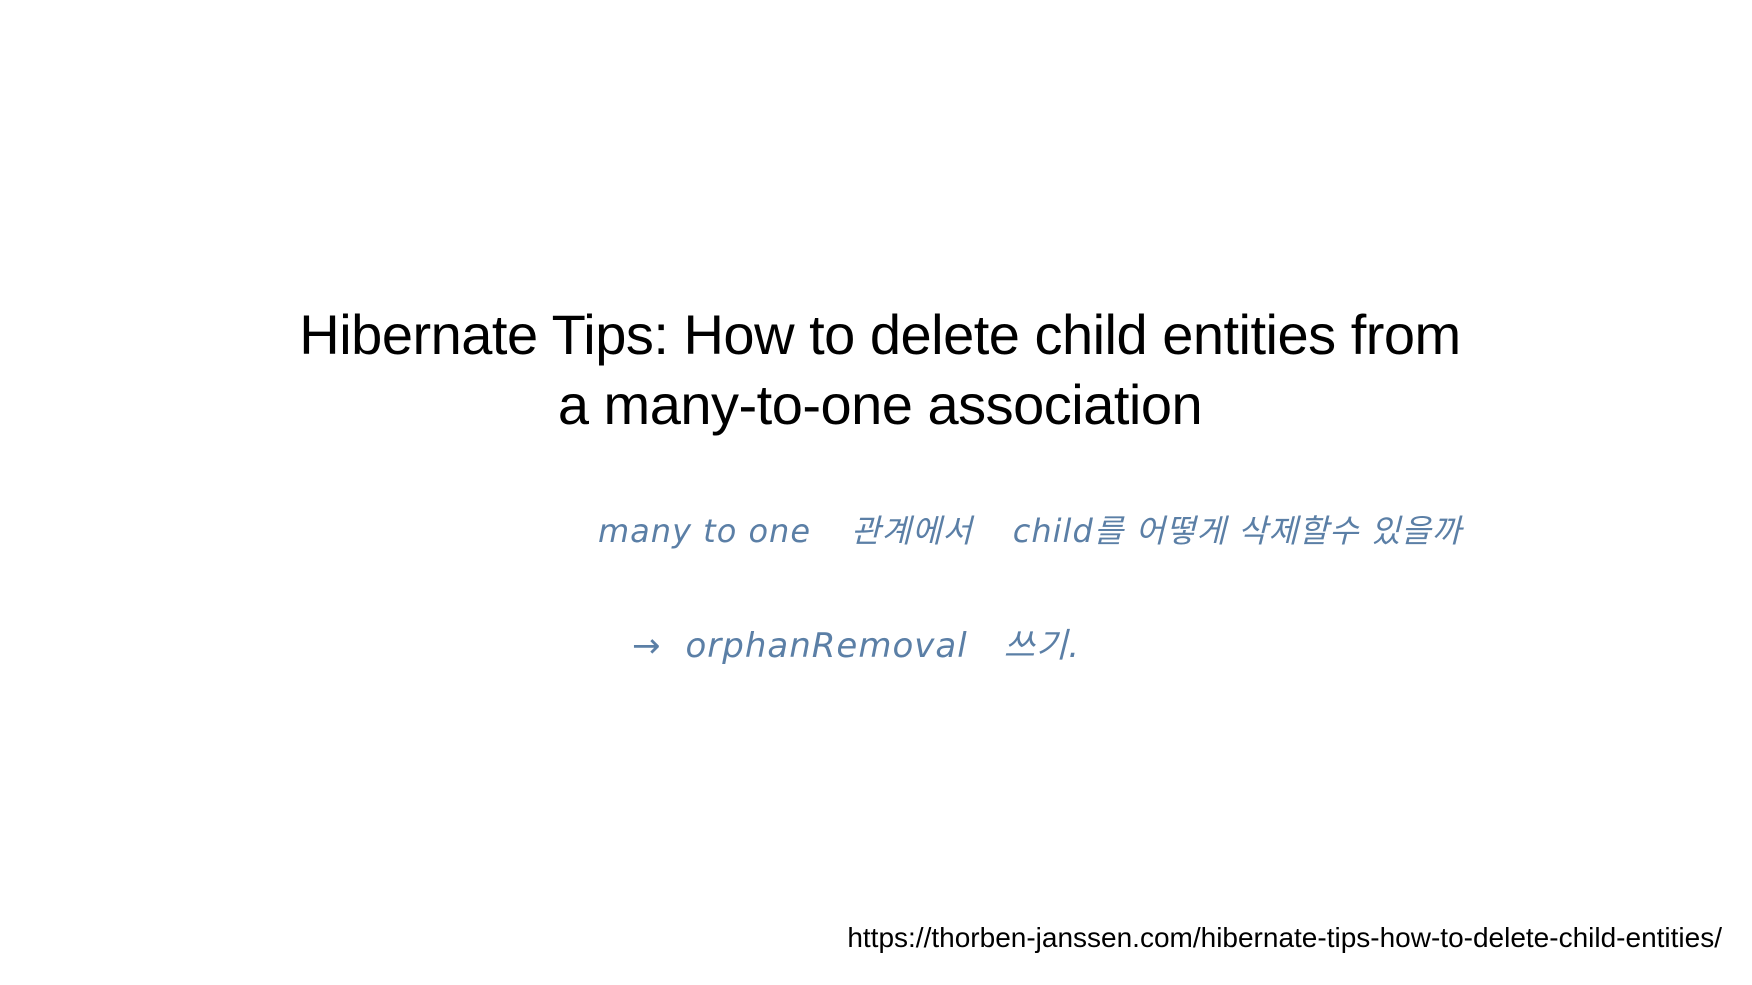 The height and width of the screenshot is (985, 1752). Describe the element at coordinates (1042, 646) in the screenshot. I see `note-answer-part-b: 쓰기.` at that location.